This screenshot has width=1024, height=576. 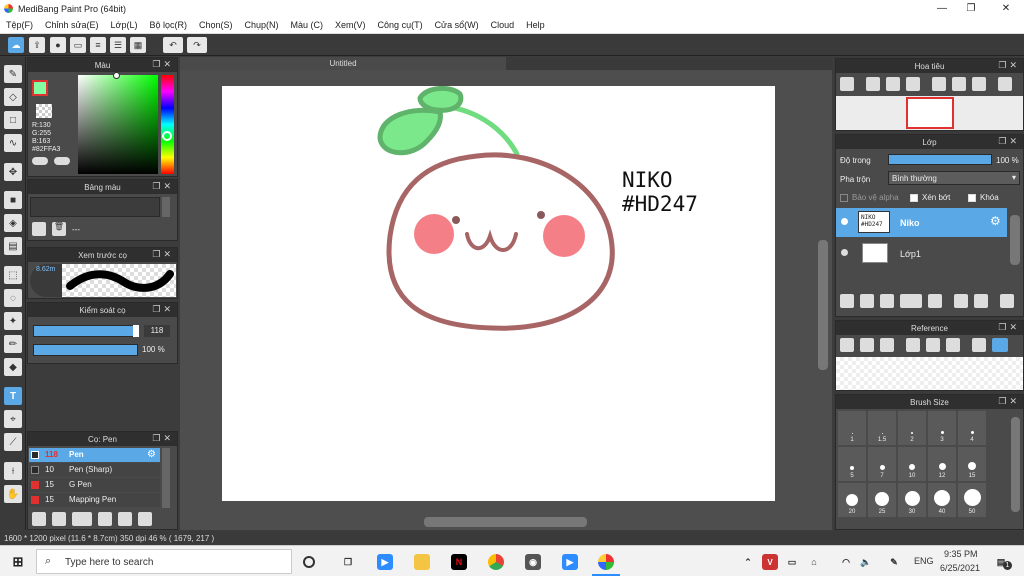 What do you see at coordinates (924, 561) in the screenshot?
I see `language-indicator: ENG` at bounding box center [924, 561].